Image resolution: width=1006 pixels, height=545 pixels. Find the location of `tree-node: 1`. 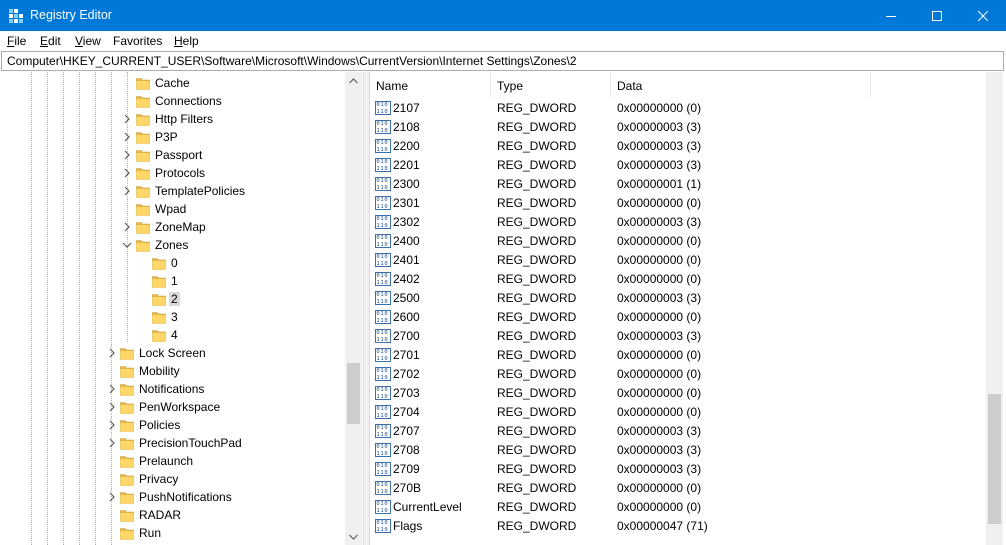

tree-node: 1 is located at coordinates (171, 281).